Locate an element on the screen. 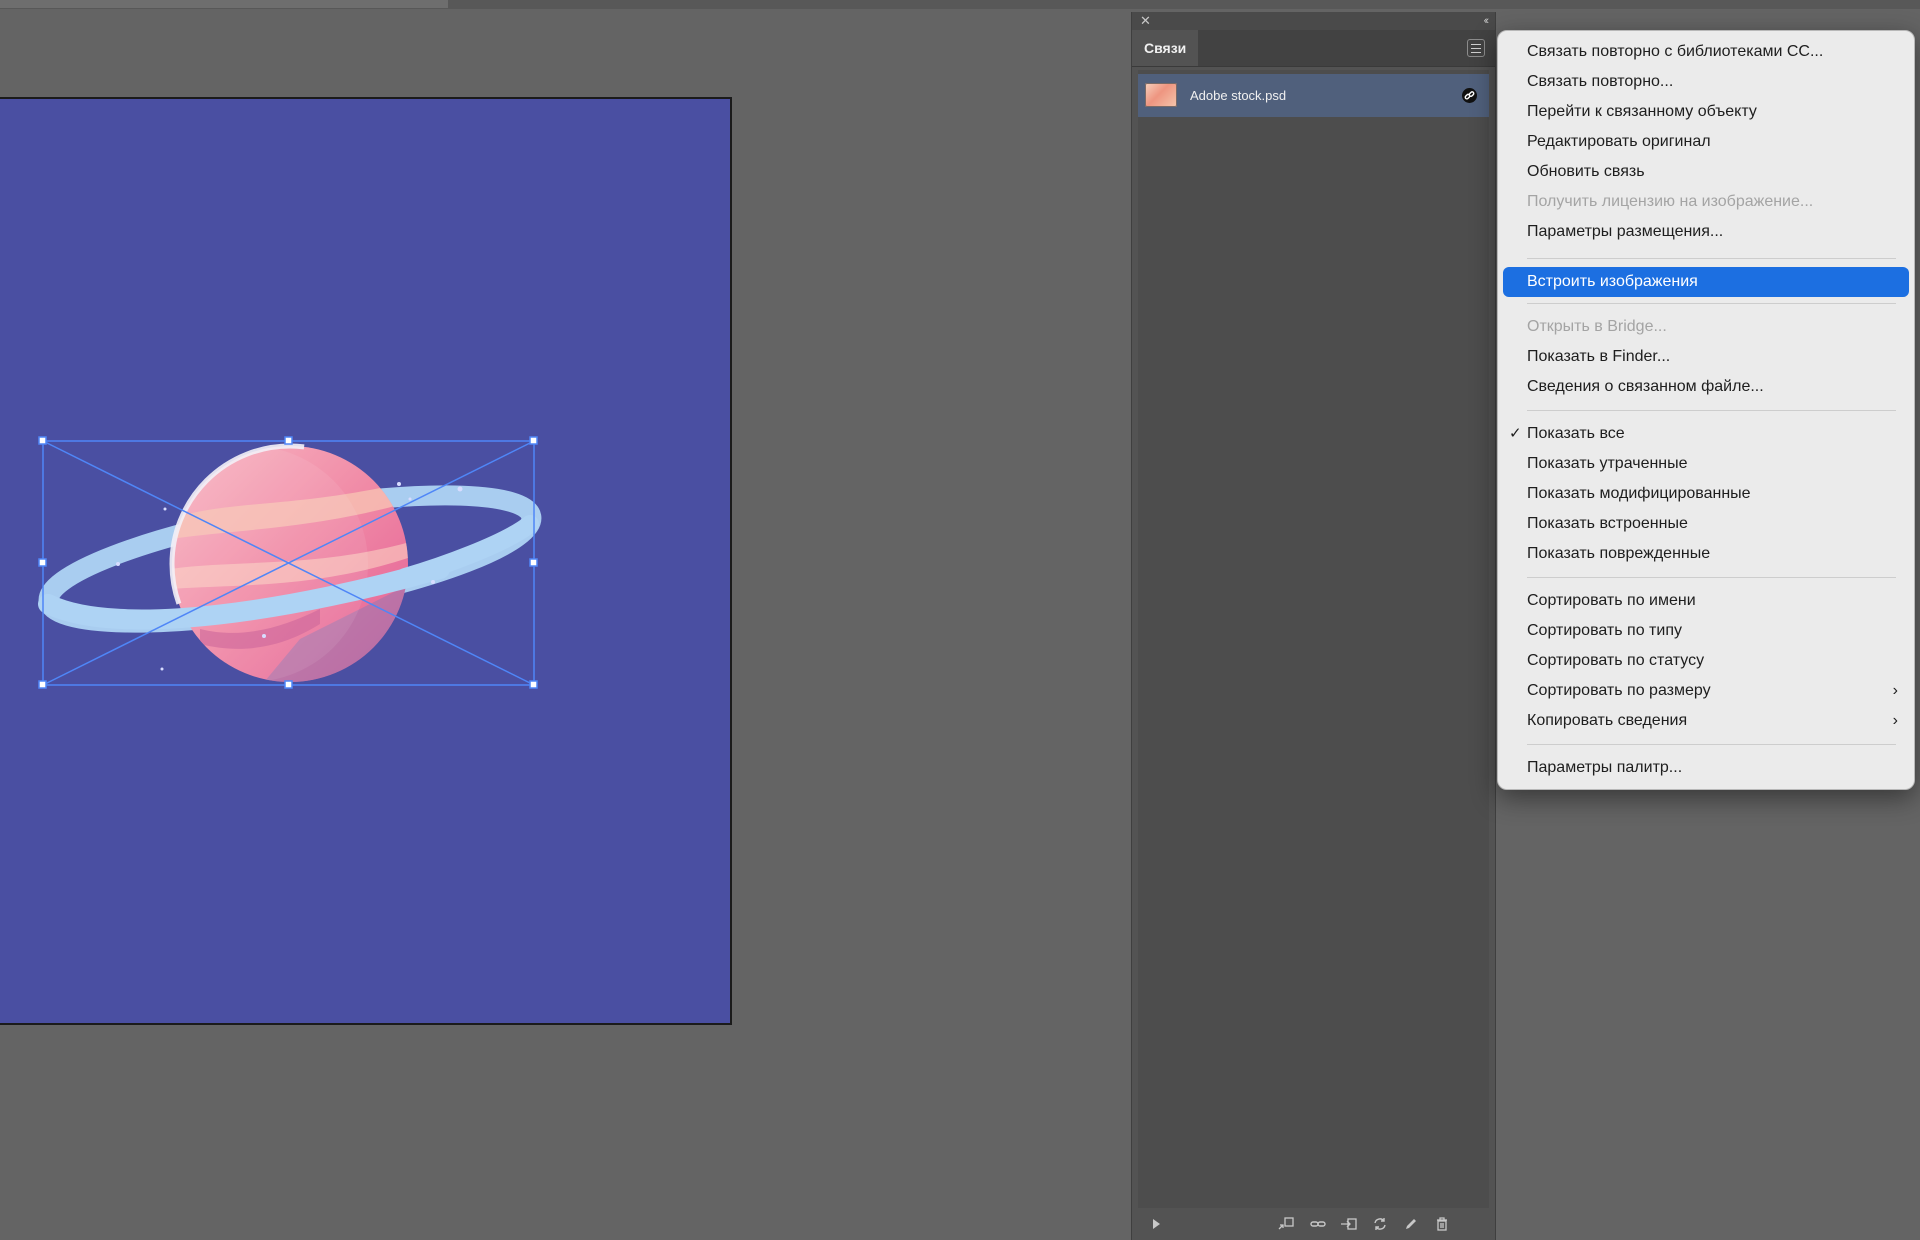  go-to-link-icon is located at coordinates (1349, 1224).